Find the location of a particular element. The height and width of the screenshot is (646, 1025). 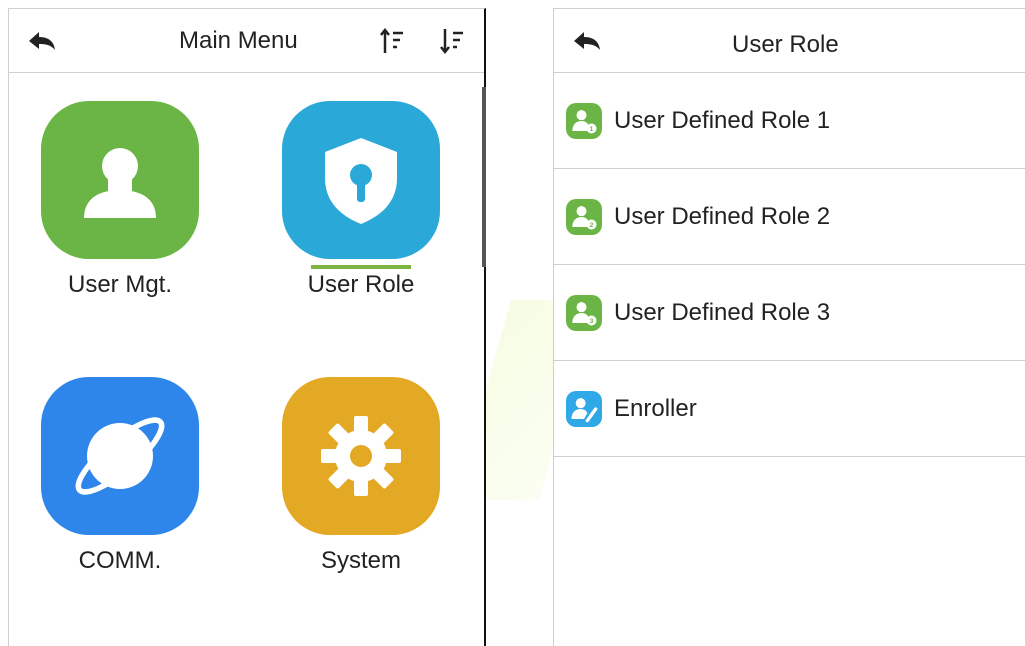

scrollbar is located at coordinates (484, 177).